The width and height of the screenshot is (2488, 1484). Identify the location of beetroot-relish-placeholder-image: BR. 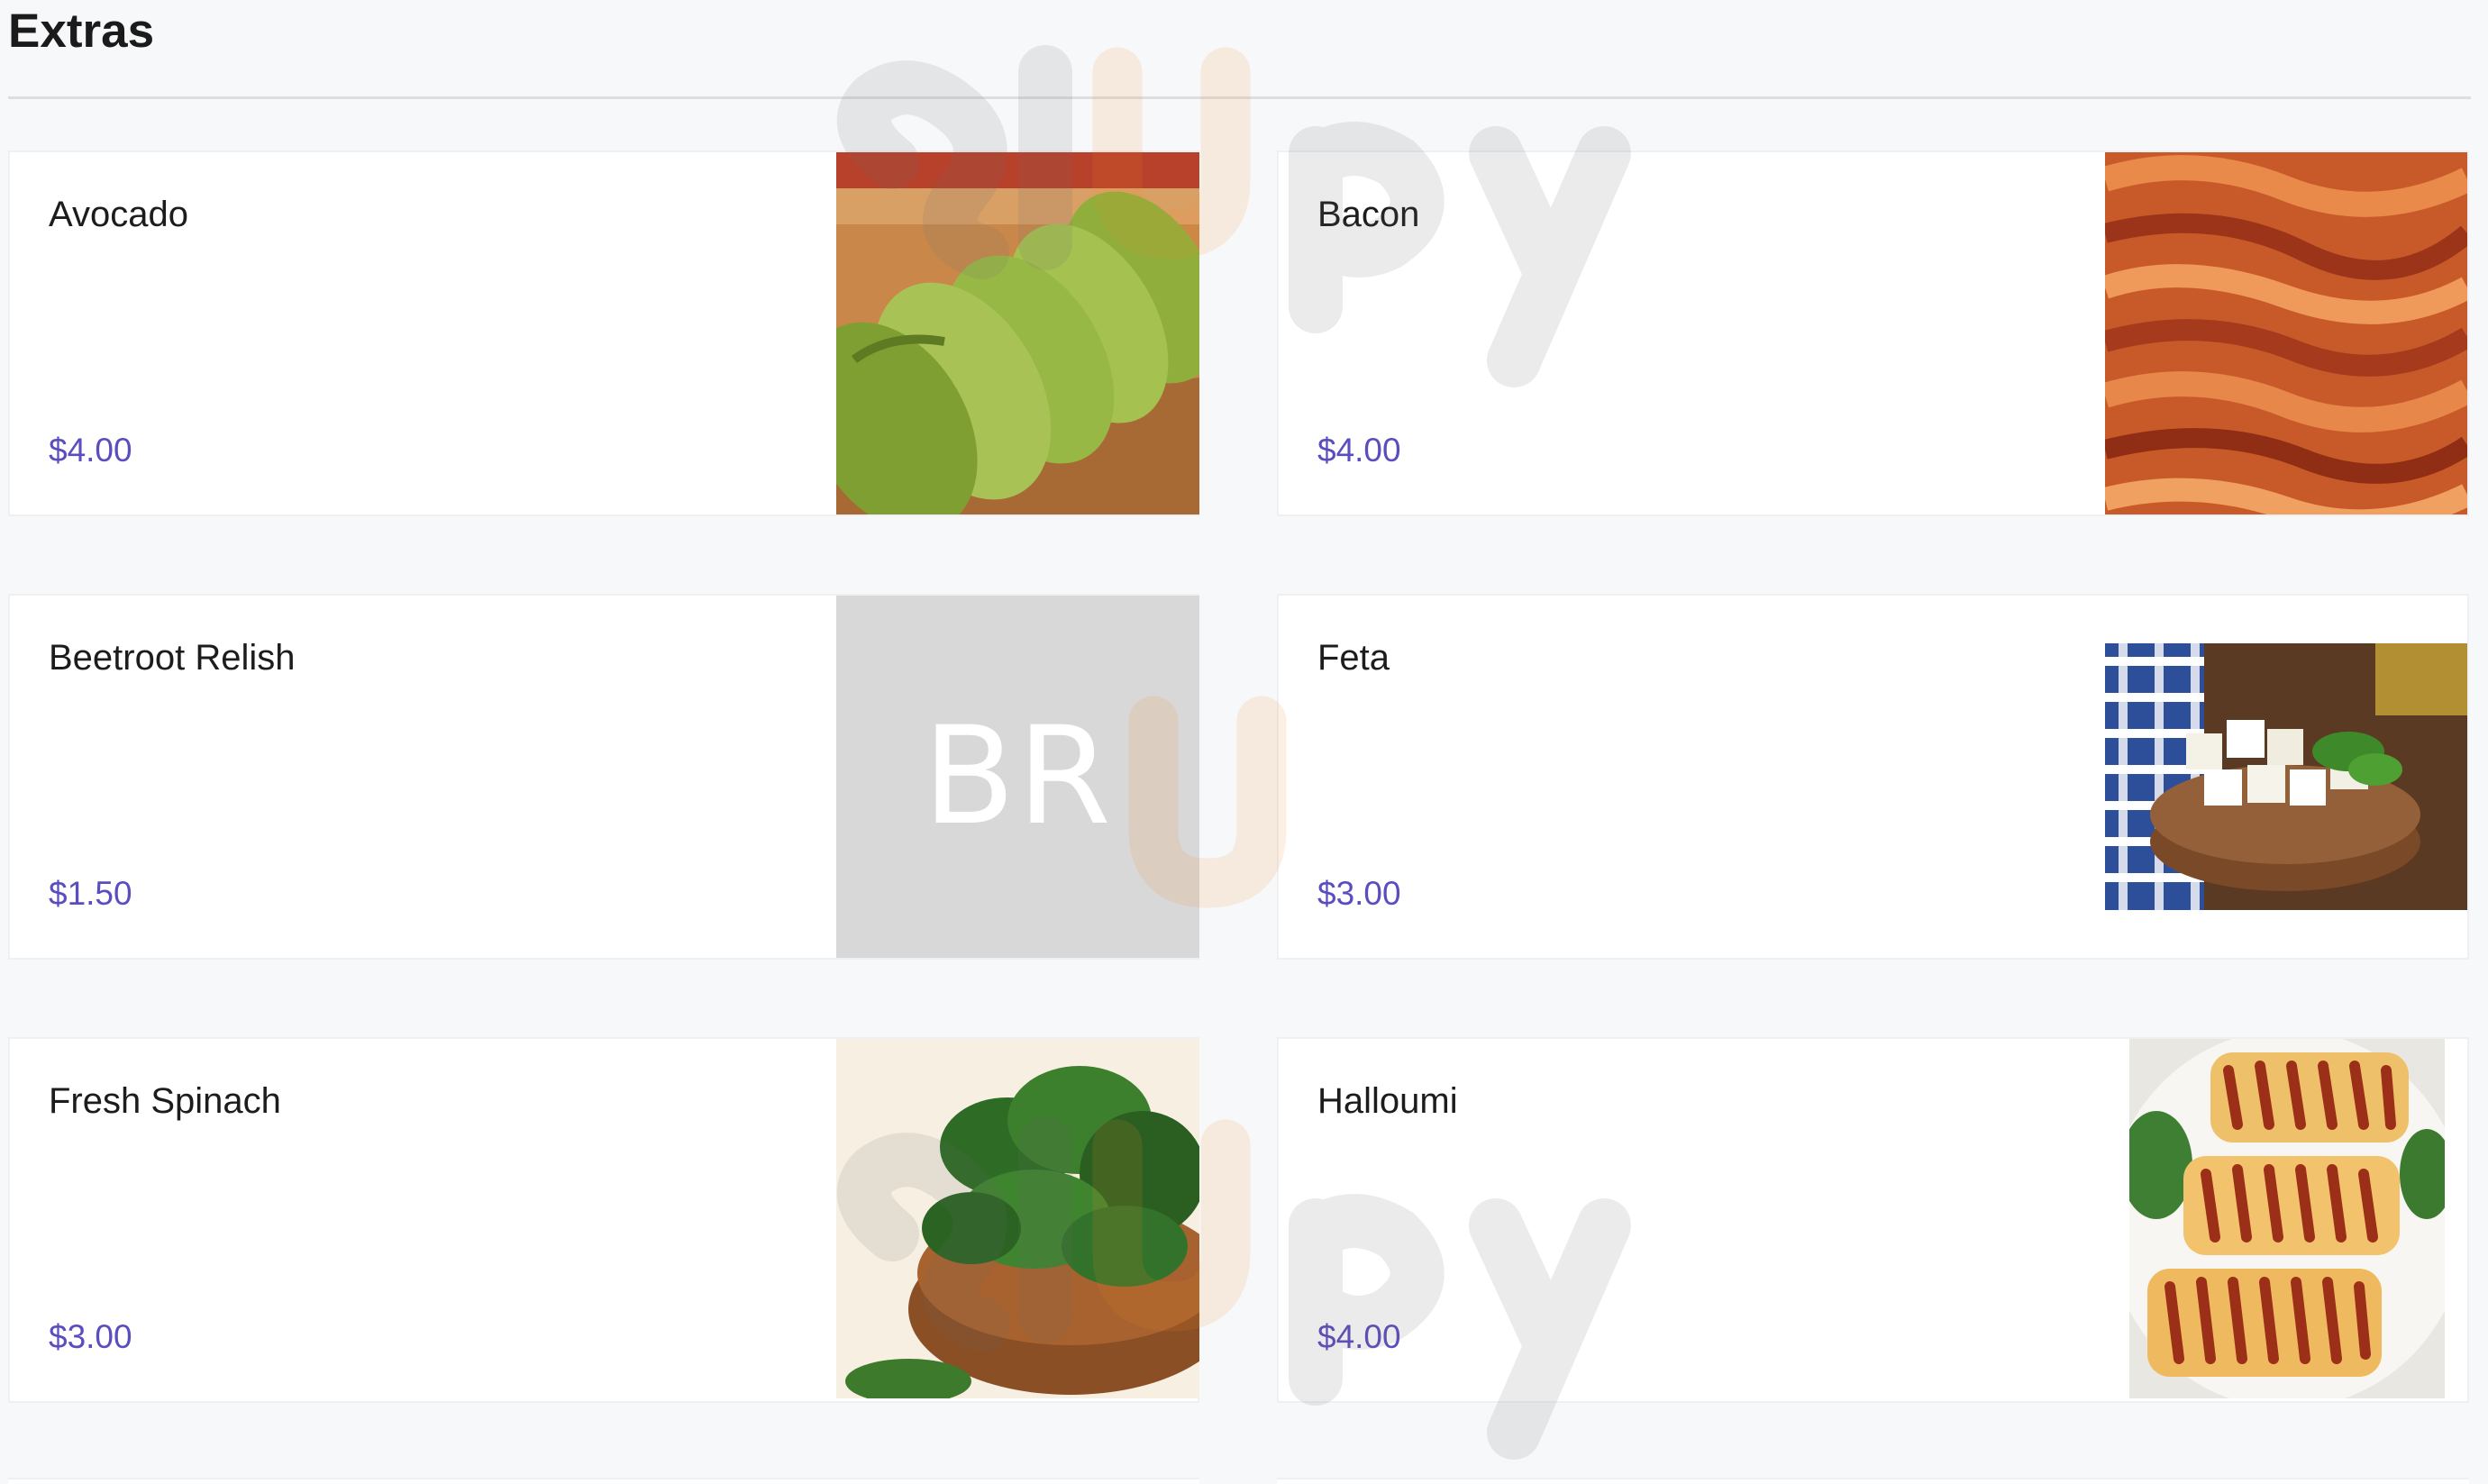
(1017, 777).